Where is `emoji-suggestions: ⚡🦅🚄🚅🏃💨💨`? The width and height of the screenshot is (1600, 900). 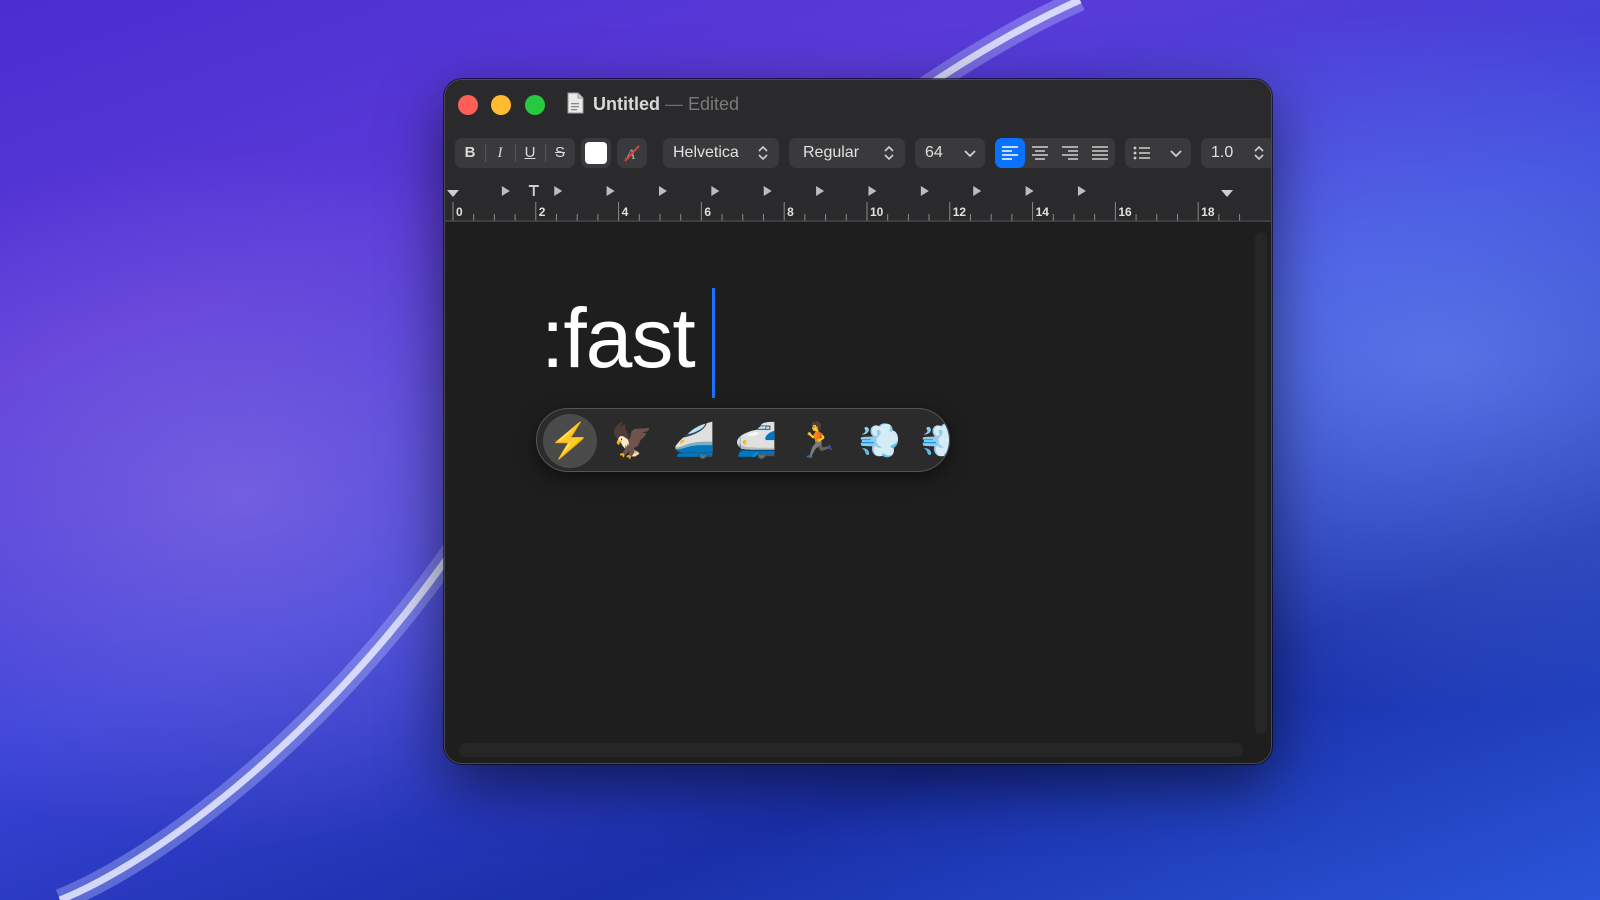
emoji-suggestions: ⚡🦅🚄🚅🏃💨💨 is located at coordinates (743, 440).